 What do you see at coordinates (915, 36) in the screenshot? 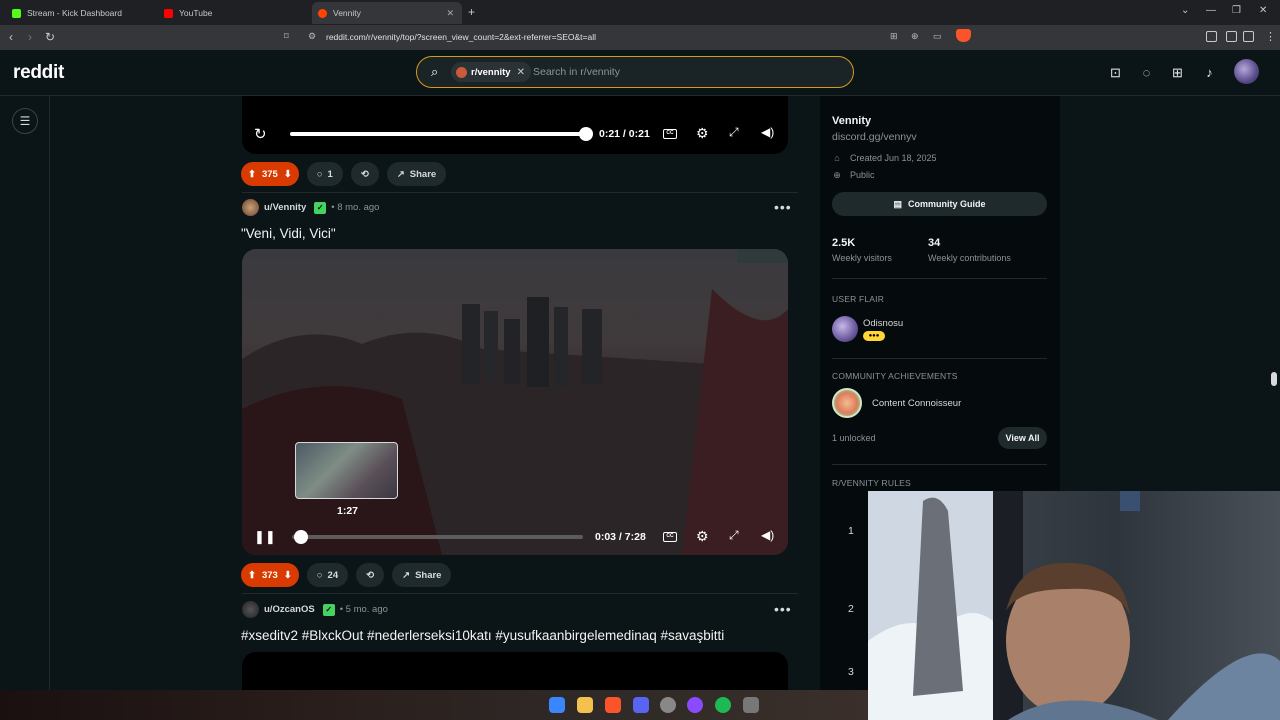
I see `zoom-icon: ⊕` at bounding box center [915, 36].